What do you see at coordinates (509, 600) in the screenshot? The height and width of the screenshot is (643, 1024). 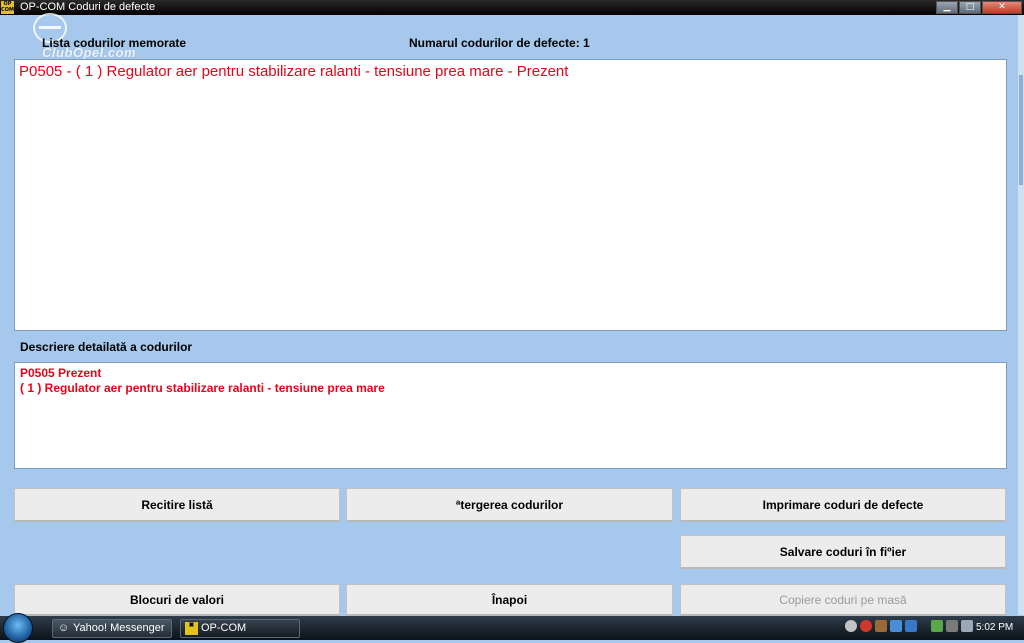 I see `back-button: Înapoi` at bounding box center [509, 600].